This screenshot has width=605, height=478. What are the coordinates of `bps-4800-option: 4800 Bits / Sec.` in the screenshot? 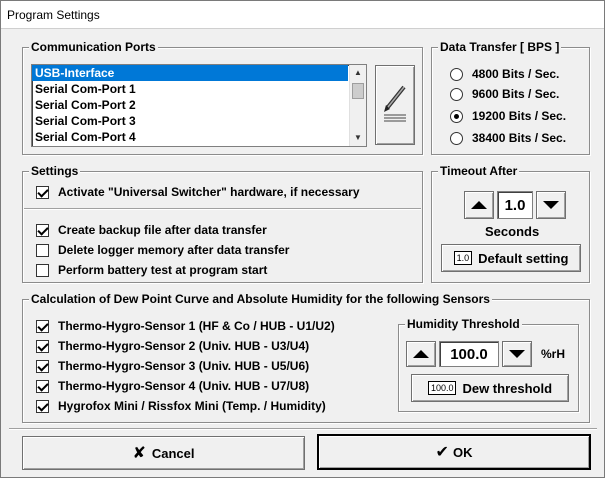 It's located at (504, 74).